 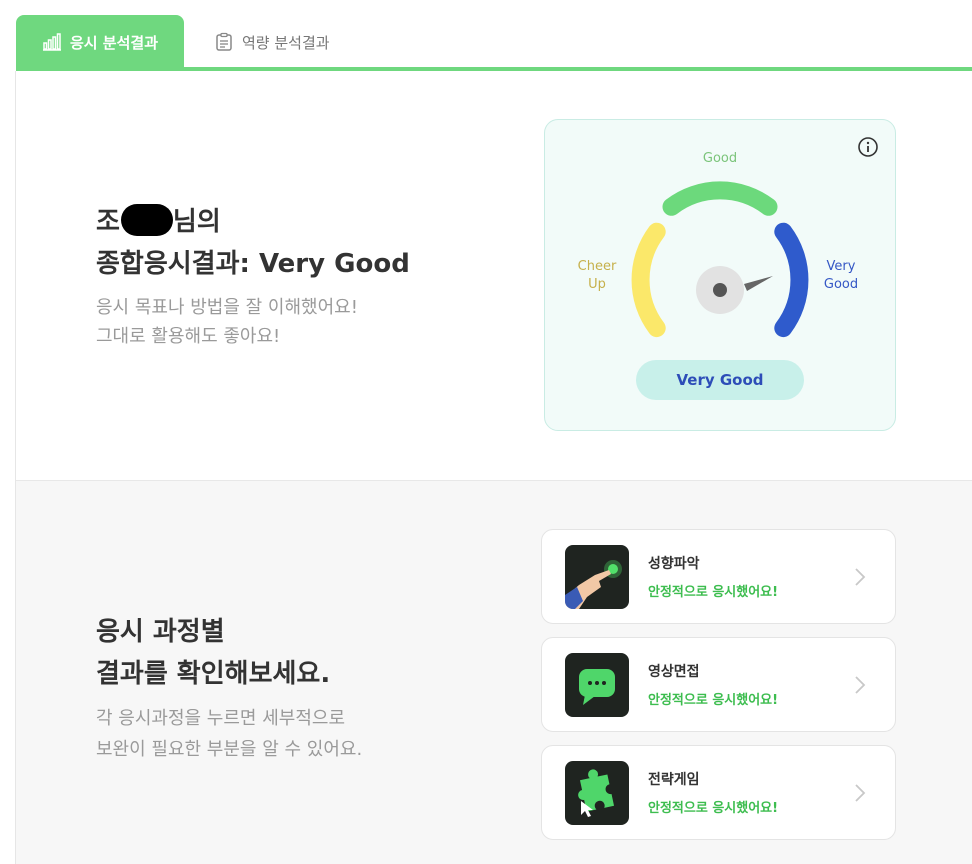 I want to click on hand-pointing-icon, so click(x=597, y=576).